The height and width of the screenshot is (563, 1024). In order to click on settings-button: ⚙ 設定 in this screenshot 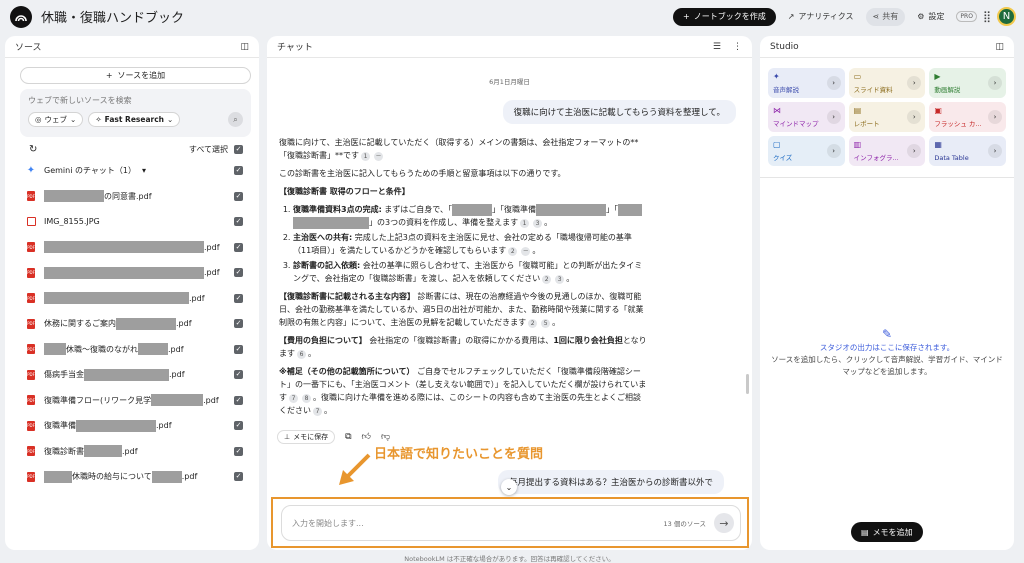, I will do `click(930, 17)`.